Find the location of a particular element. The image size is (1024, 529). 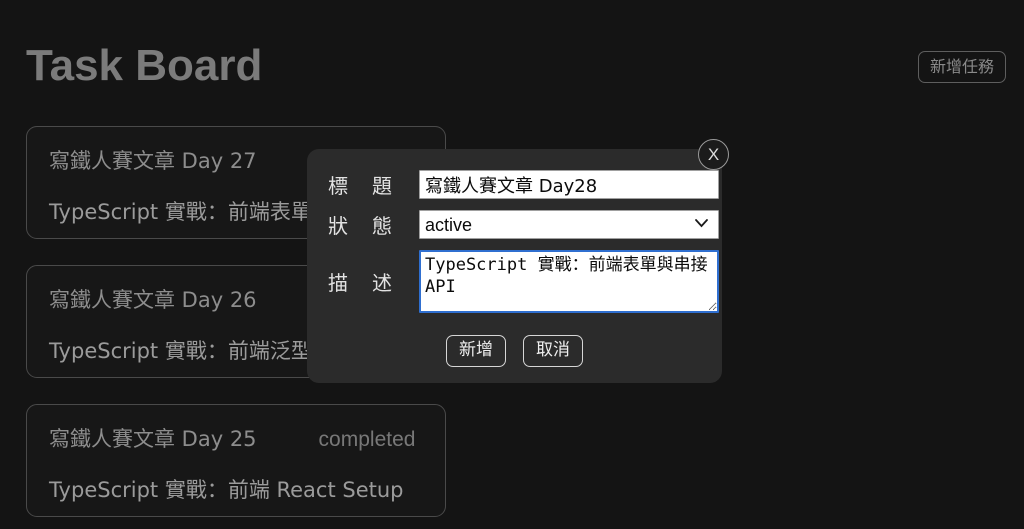

status-field-row: 狀態 active is located at coordinates (523, 224).